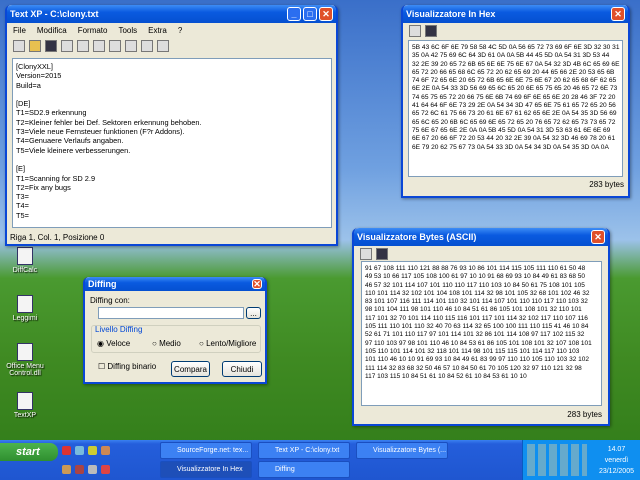 This screenshot has height=480, width=640. What do you see at coordinates (67, 46) in the screenshot?
I see `cut-icon` at bounding box center [67, 46].